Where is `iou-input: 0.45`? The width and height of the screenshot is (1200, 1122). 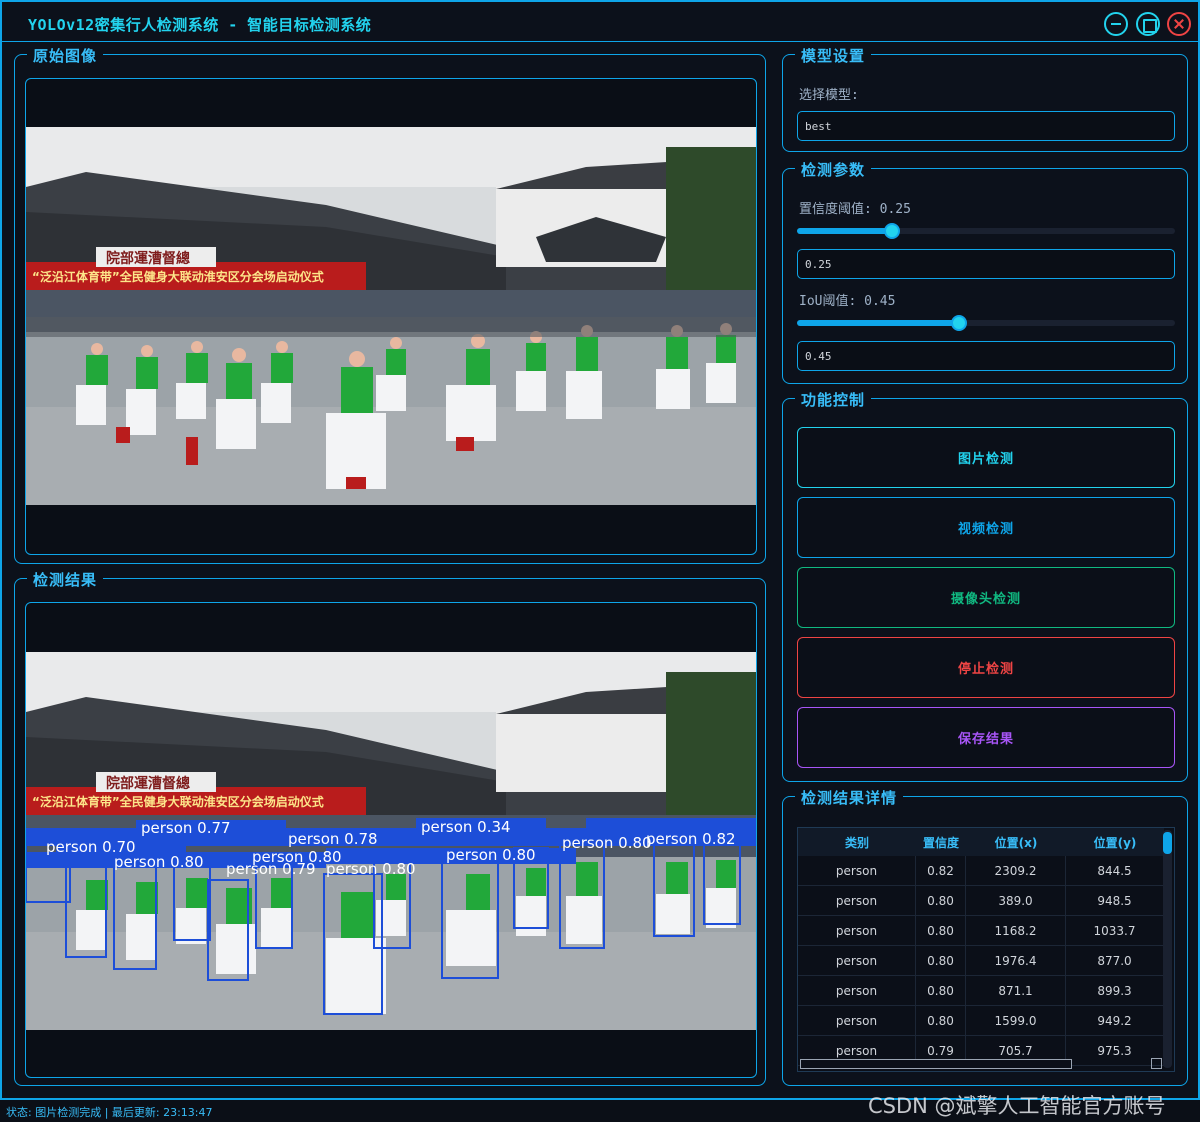
iou-input: 0.45 is located at coordinates (986, 356).